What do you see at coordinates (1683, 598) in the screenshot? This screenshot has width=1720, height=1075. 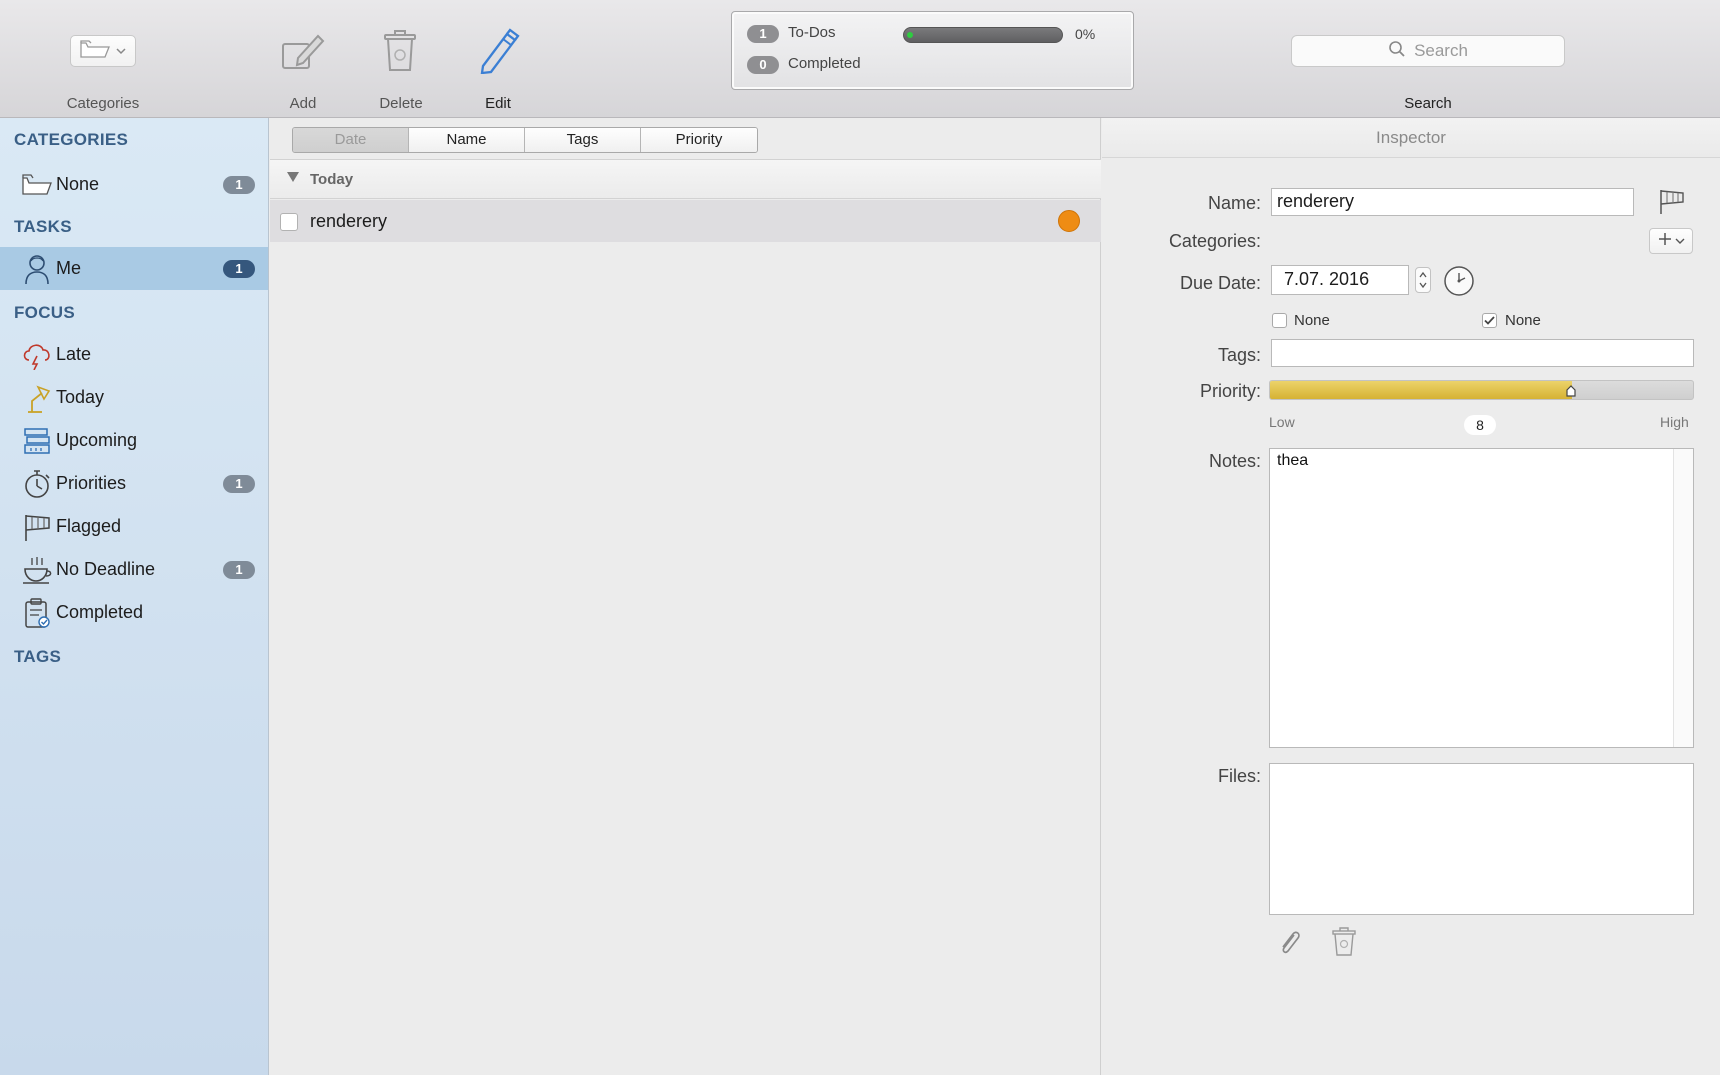 I see `notes-scrollbar` at bounding box center [1683, 598].